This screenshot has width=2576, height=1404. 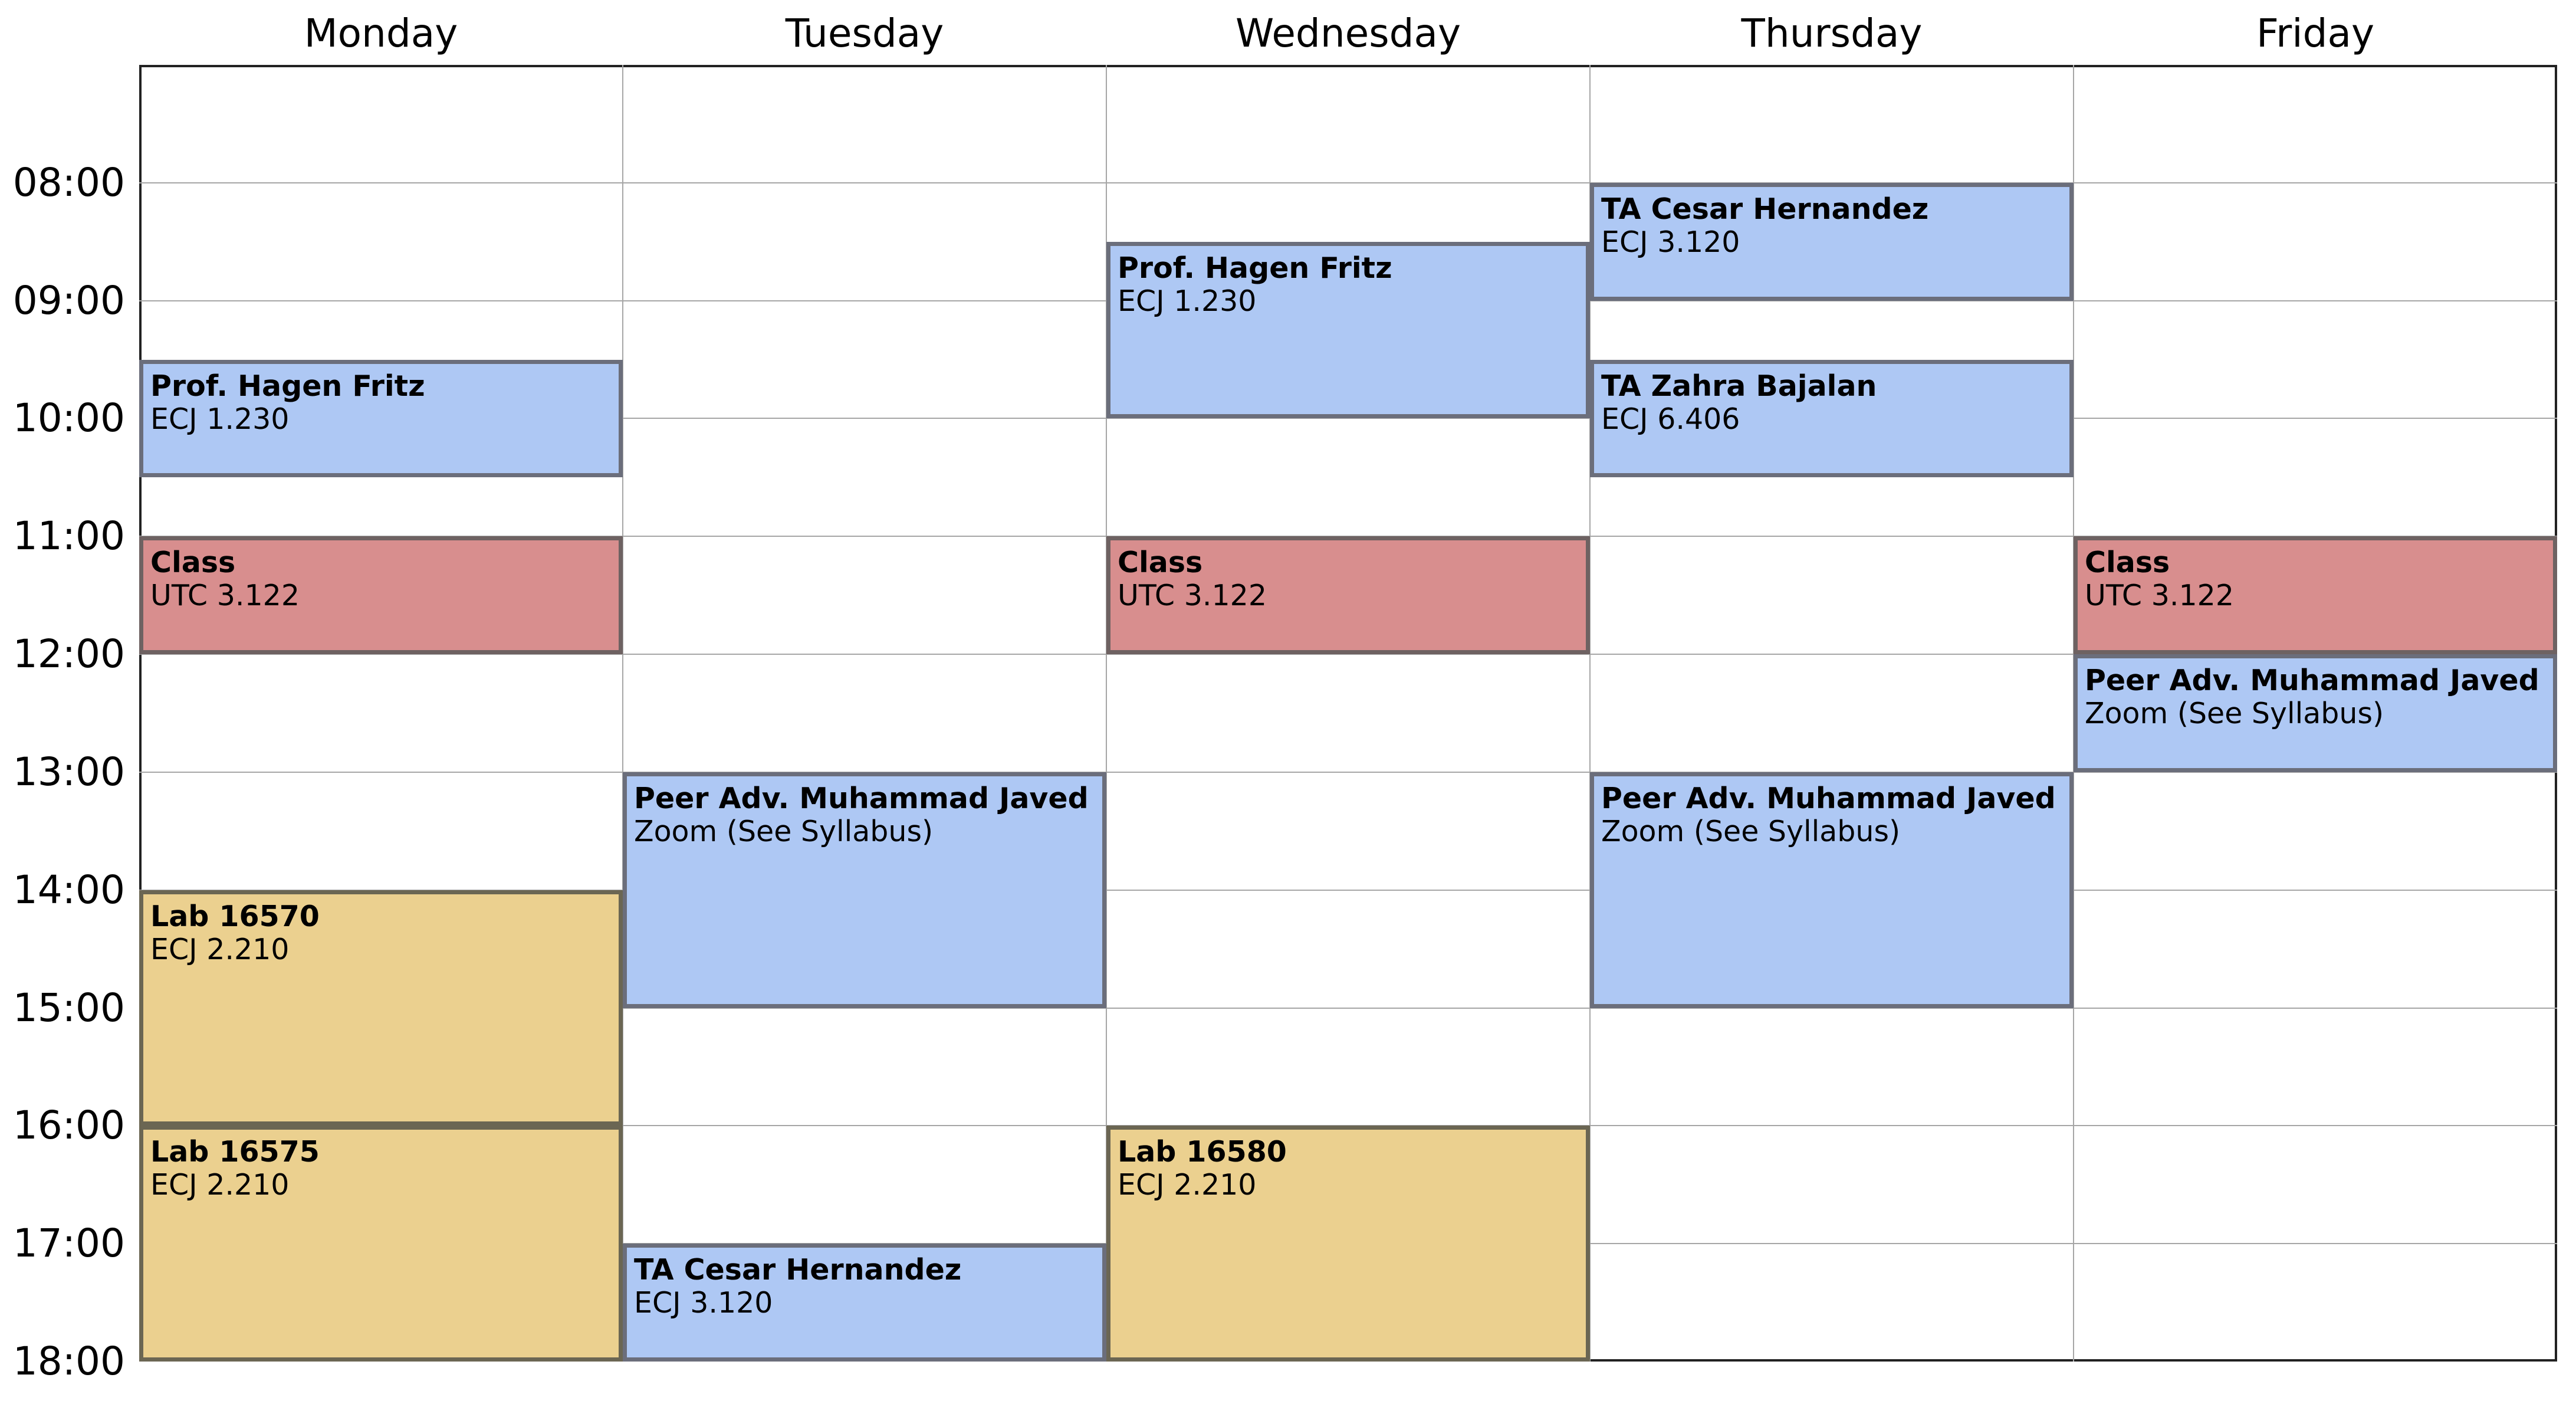 What do you see at coordinates (68, 772) in the screenshot?
I see `time-label-1300: 13:00` at bounding box center [68, 772].